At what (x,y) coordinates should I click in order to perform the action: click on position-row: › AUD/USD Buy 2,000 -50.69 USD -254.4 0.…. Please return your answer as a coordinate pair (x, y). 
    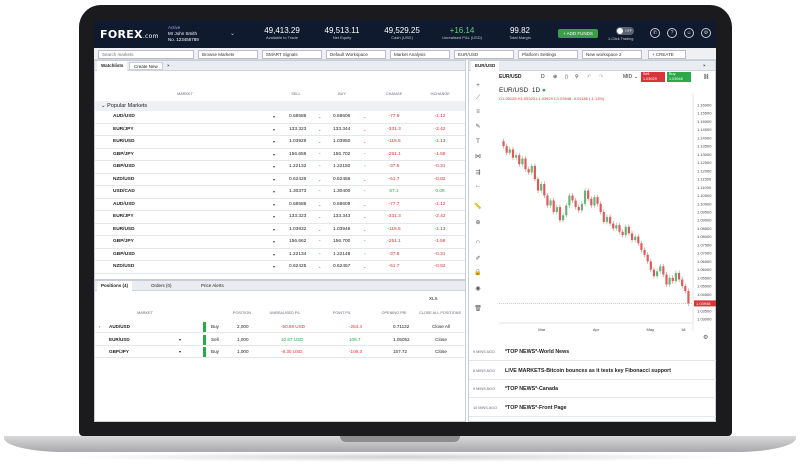
    Looking at the image, I should click on (281, 327).